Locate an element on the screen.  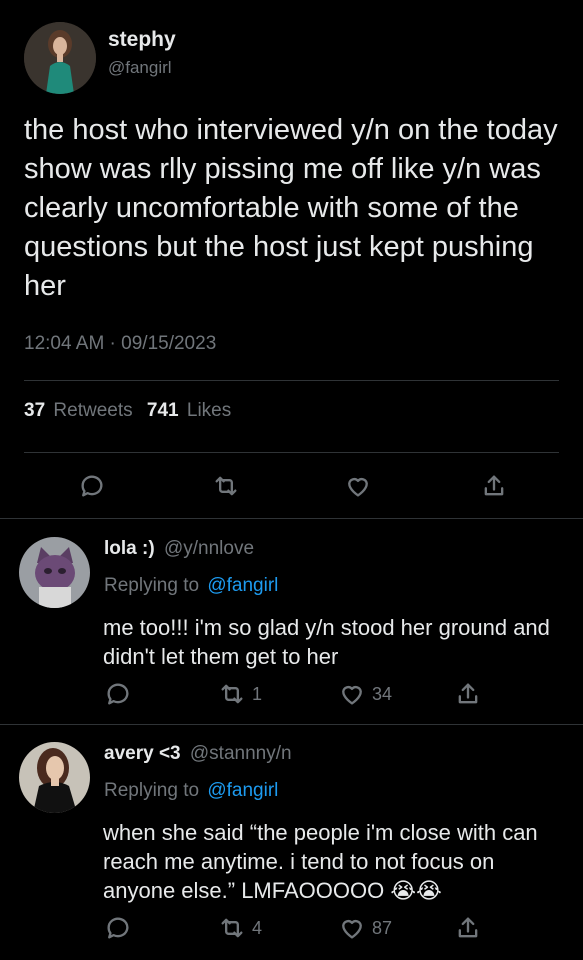
like-count: 87 is located at coordinates (382, 927).